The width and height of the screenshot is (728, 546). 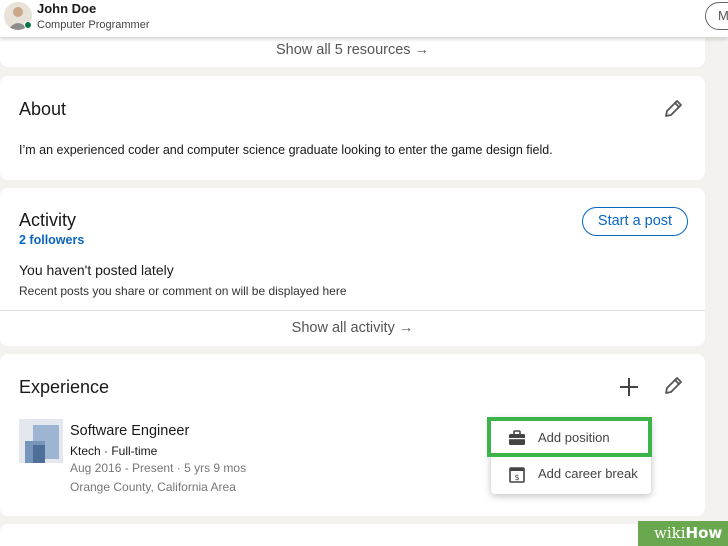 I want to click on experience-title: Experience, so click(x=64, y=387).